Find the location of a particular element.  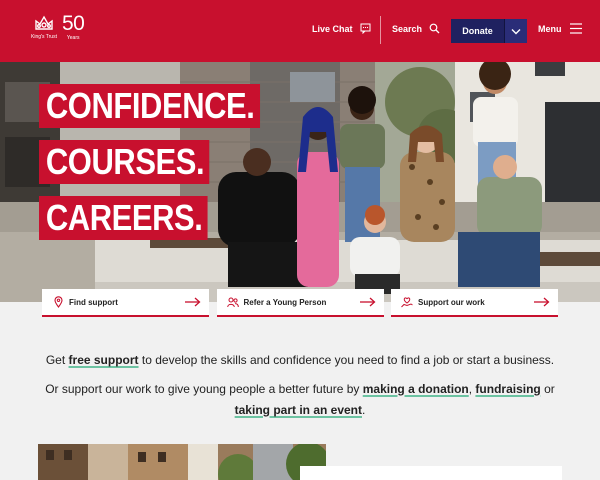

search-button: Search is located at coordinates (416, 28).